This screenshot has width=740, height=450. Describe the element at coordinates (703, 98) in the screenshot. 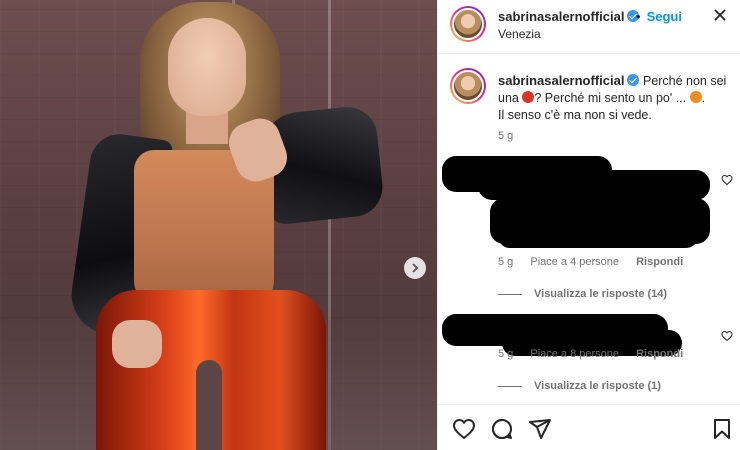

I see `caption-line: .` at that location.